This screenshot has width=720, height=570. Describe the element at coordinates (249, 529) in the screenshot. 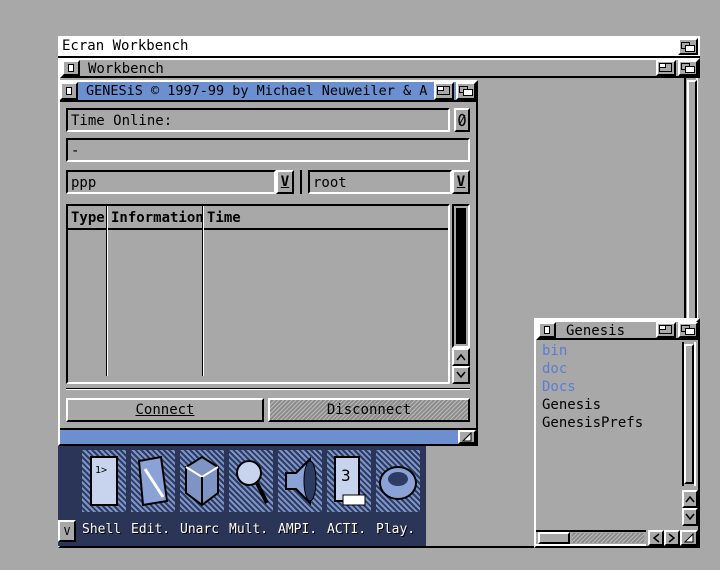

I see `dock-item-label: Mult.` at that location.